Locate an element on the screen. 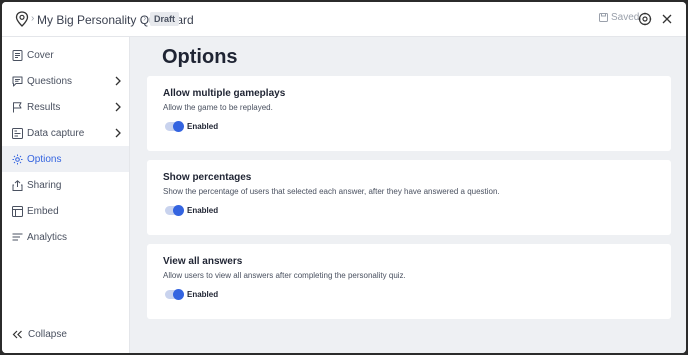  sidebar-item-embed: Embed is located at coordinates (65, 211).